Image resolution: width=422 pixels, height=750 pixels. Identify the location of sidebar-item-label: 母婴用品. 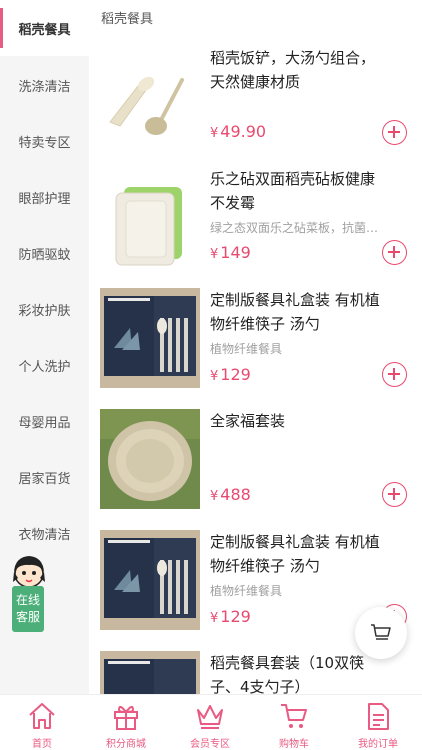
(44, 423).